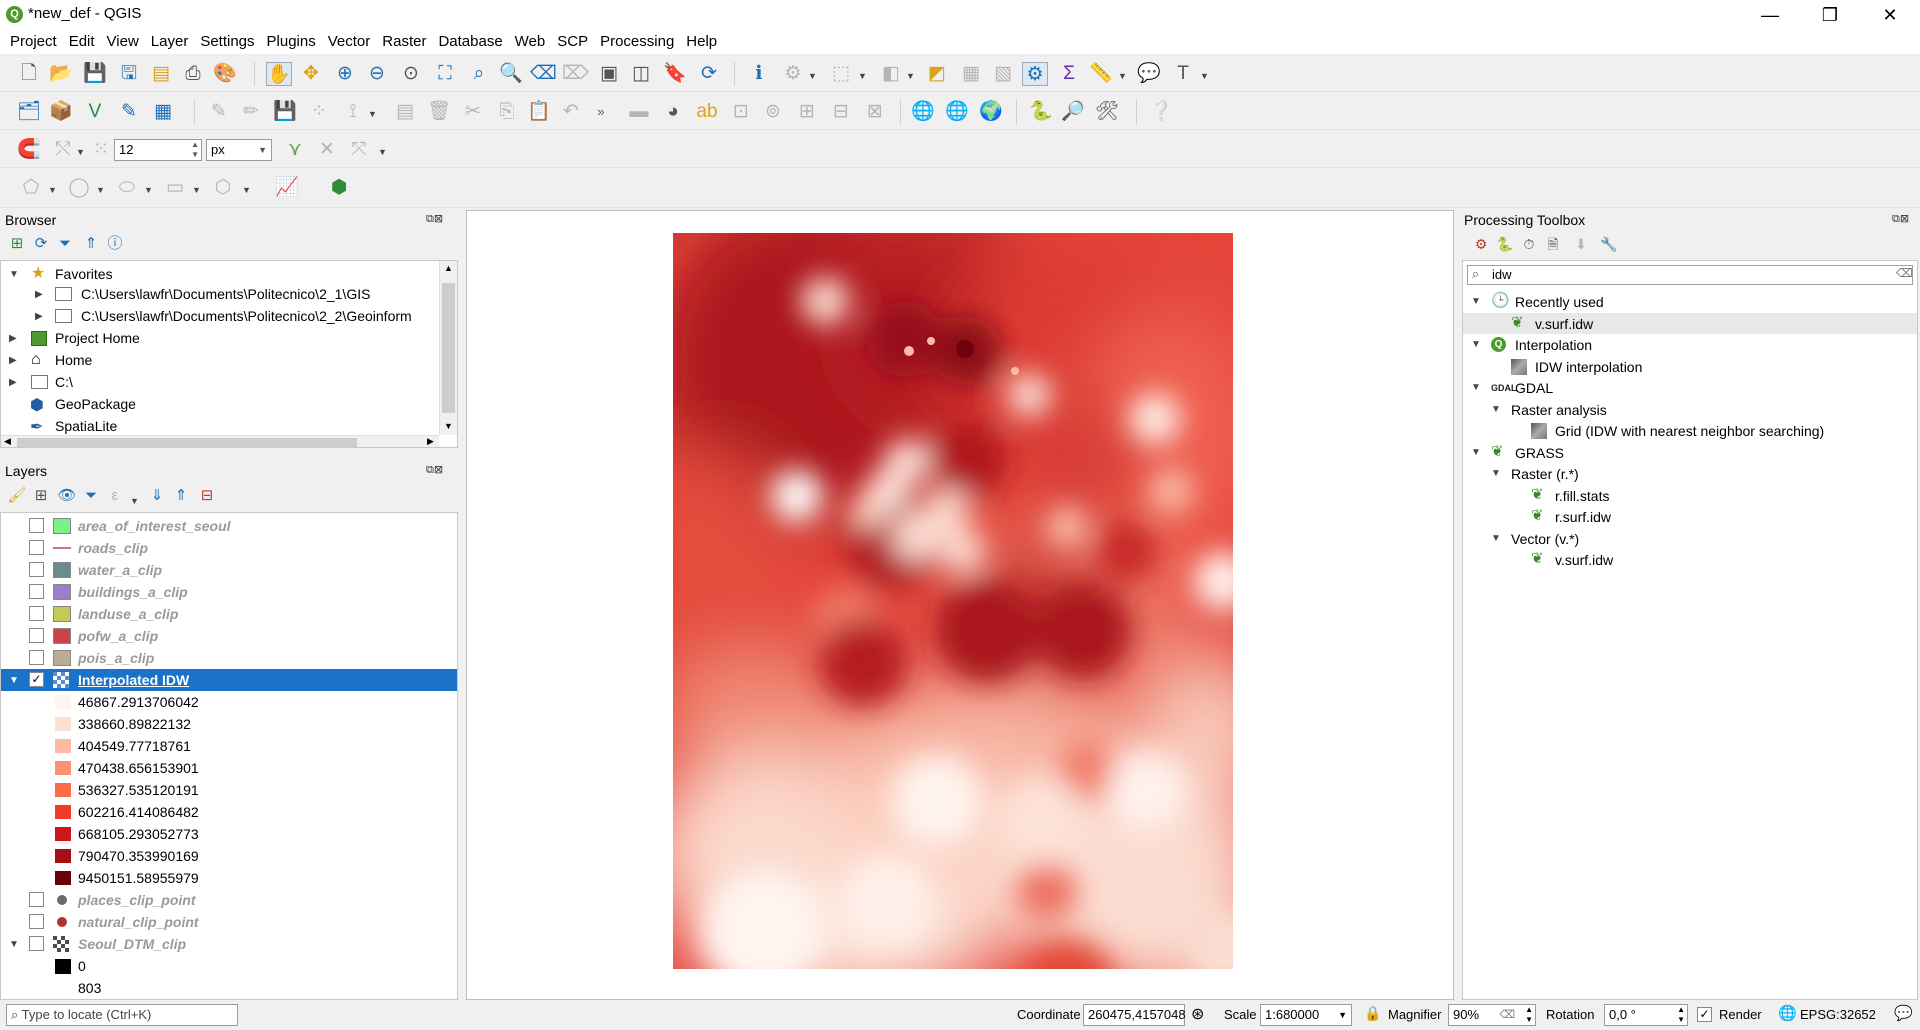 This screenshot has height=1030, width=1920. What do you see at coordinates (170, 42) in the screenshot?
I see `menu-layer: Layer` at bounding box center [170, 42].